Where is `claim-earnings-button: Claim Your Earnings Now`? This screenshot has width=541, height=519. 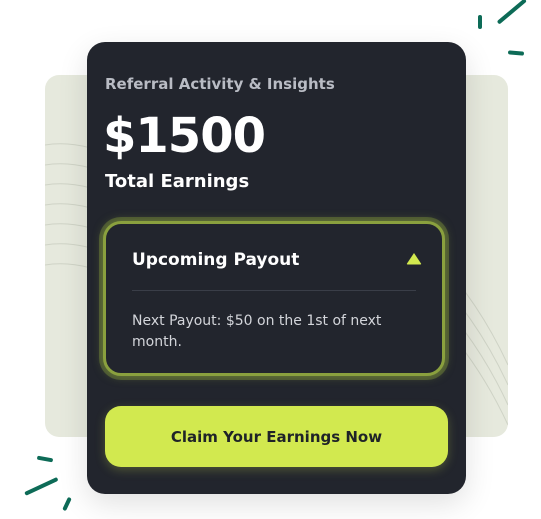 claim-earnings-button: Claim Your Earnings Now is located at coordinates (276, 436).